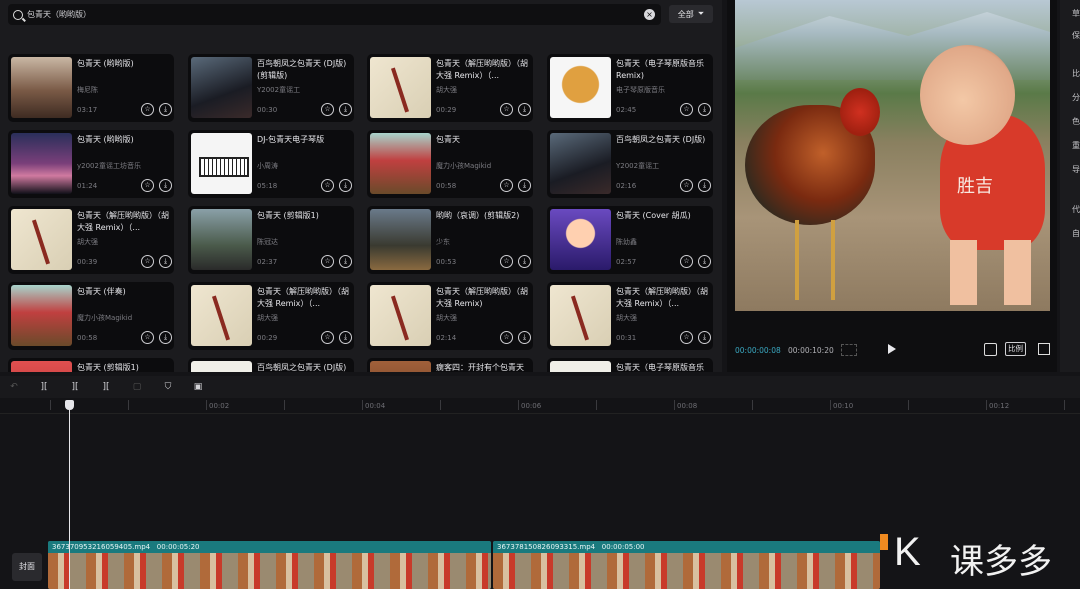 The width and height of the screenshot is (1080, 589). I want to click on video-clip: 367370953216059405.mp4 00:00:05:20, so click(269, 565).